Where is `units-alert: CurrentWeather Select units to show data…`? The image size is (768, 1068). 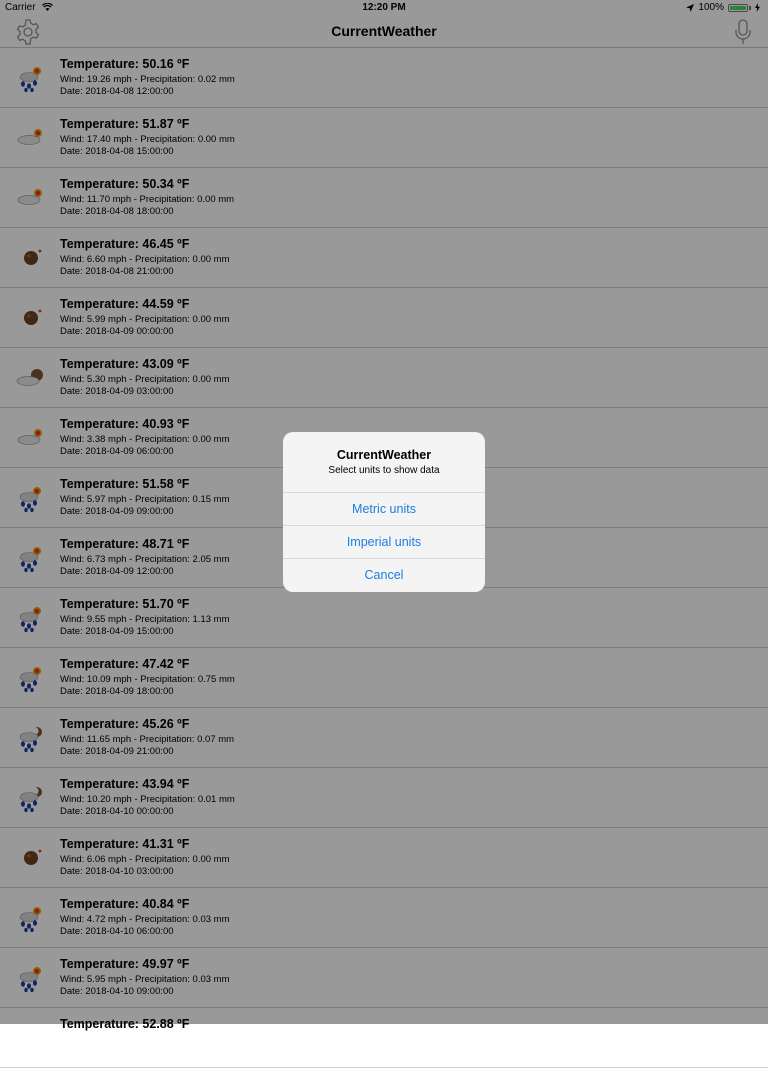 units-alert: CurrentWeather Select units to show data… is located at coordinates (384, 512).